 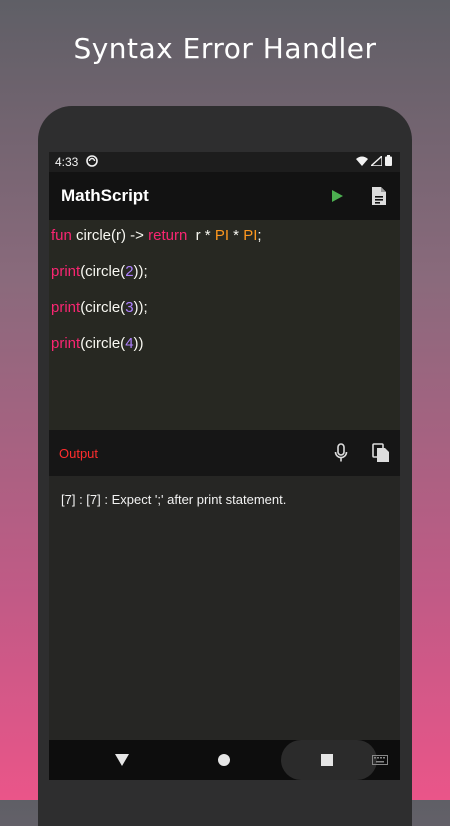 I want to click on status-icons, so click(x=374, y=161).